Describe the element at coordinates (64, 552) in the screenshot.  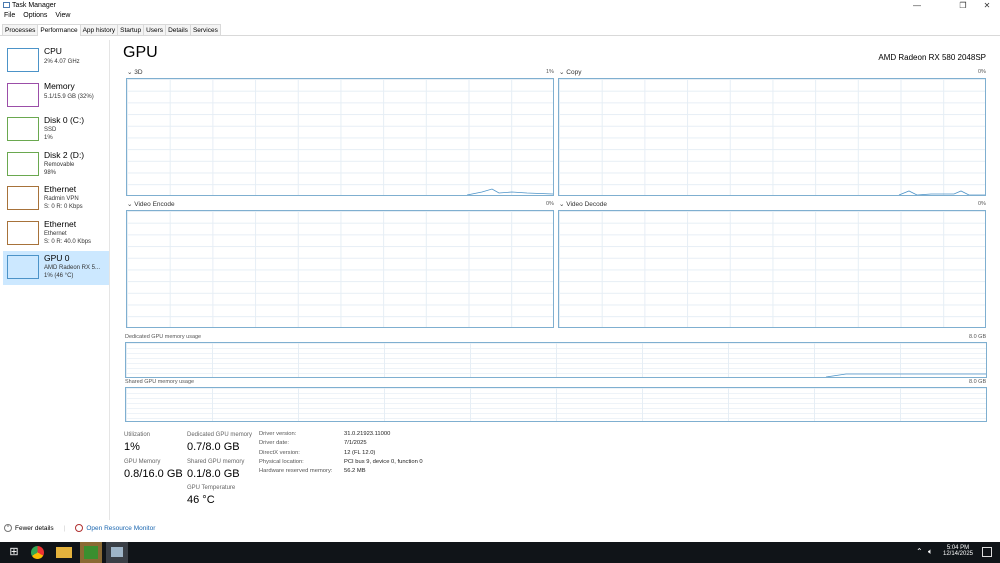
I see `file-explorer-icon` at that location.